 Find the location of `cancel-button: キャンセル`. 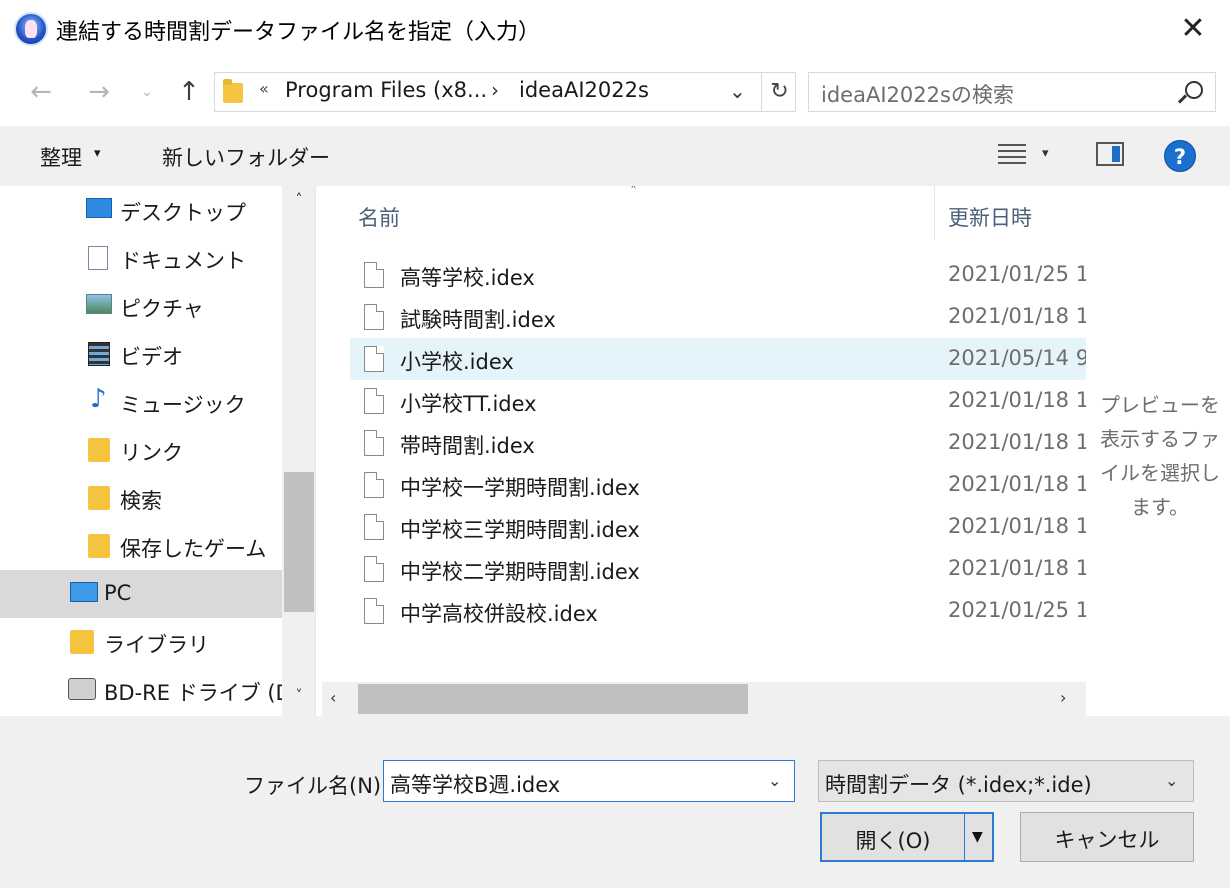

cancel-button: キャンセル is located at coordinates (1107, 837).